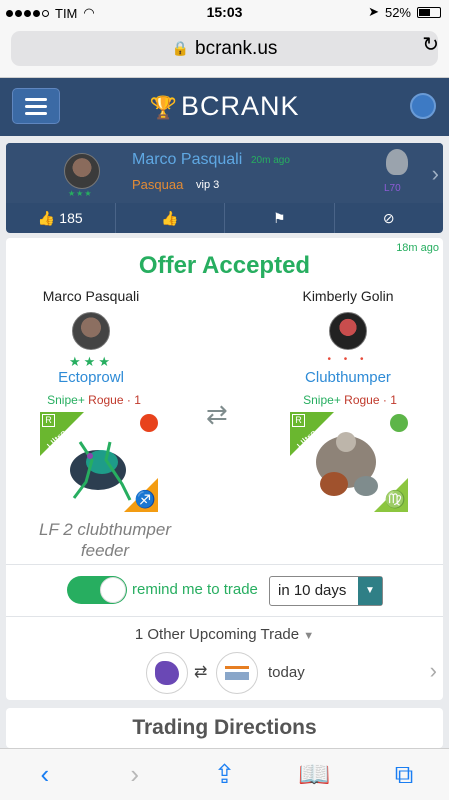 This screenshot has height=800, width=449. I want to click on trader-name: Kimberly Golin, so click(348, 296).